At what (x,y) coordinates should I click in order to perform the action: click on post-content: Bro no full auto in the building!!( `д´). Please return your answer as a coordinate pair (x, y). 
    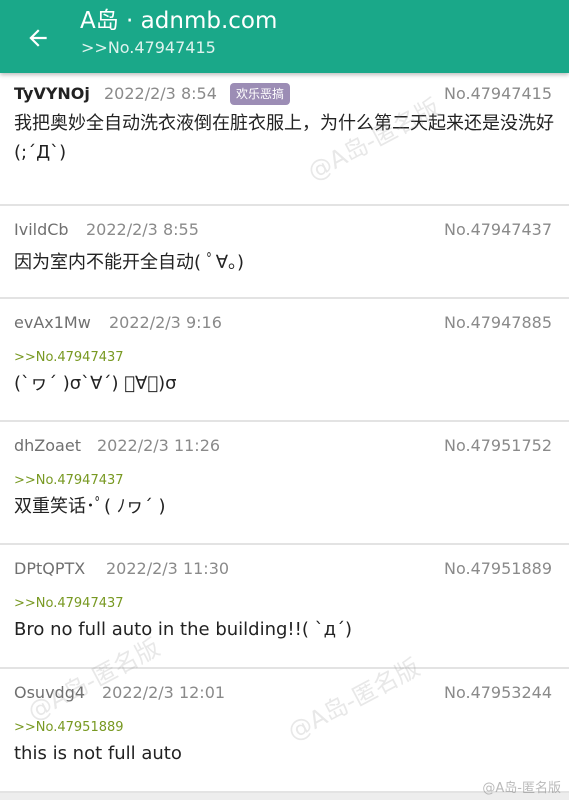
    Looking at the image, I should click on (183, 629).